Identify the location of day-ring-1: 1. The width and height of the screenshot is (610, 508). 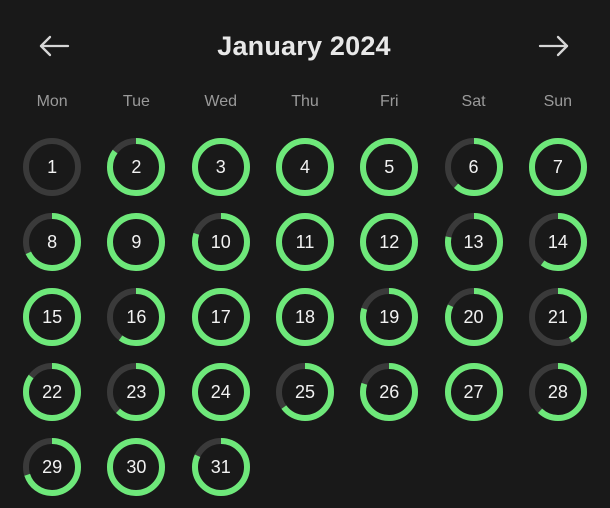
(52, 166).